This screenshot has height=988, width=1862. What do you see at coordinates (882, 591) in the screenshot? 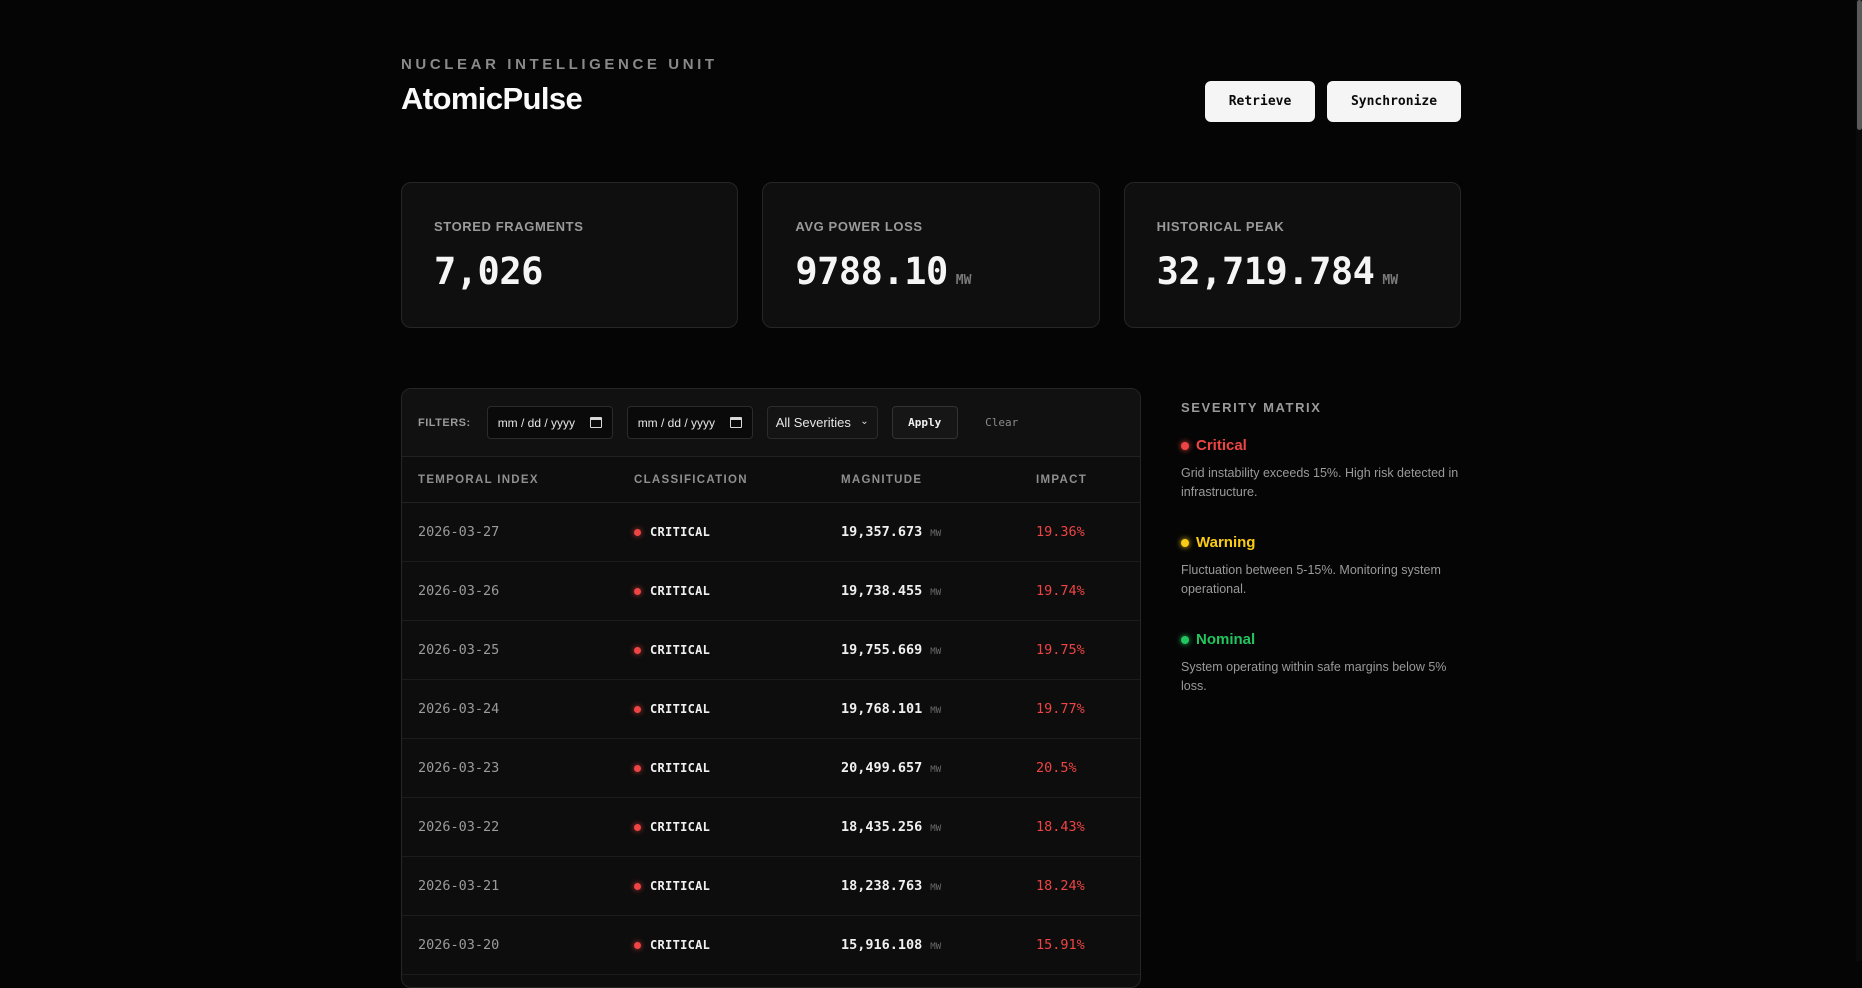
I see `magnitude-value: 19,738.455` at bounding box center [882, 591].